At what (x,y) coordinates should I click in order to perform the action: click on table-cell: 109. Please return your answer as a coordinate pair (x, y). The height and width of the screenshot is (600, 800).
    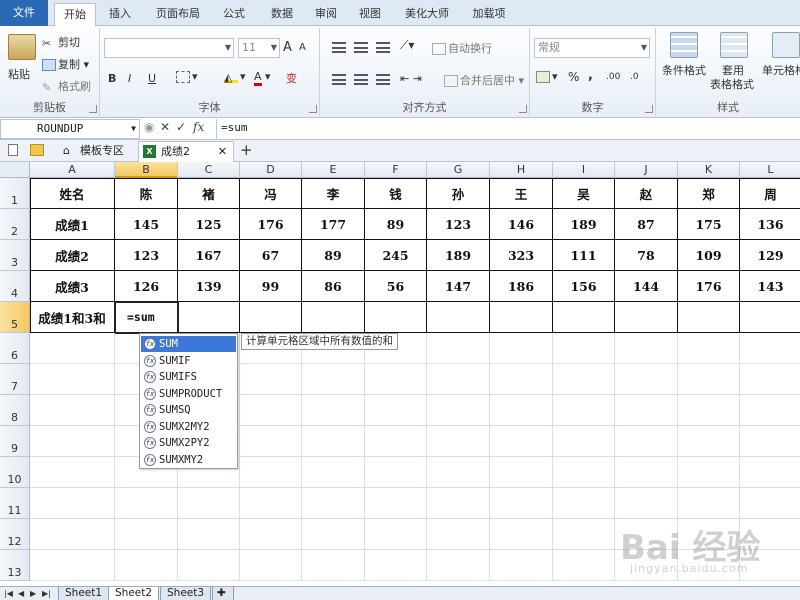
    Looking at the image, I should click on (709, 255).